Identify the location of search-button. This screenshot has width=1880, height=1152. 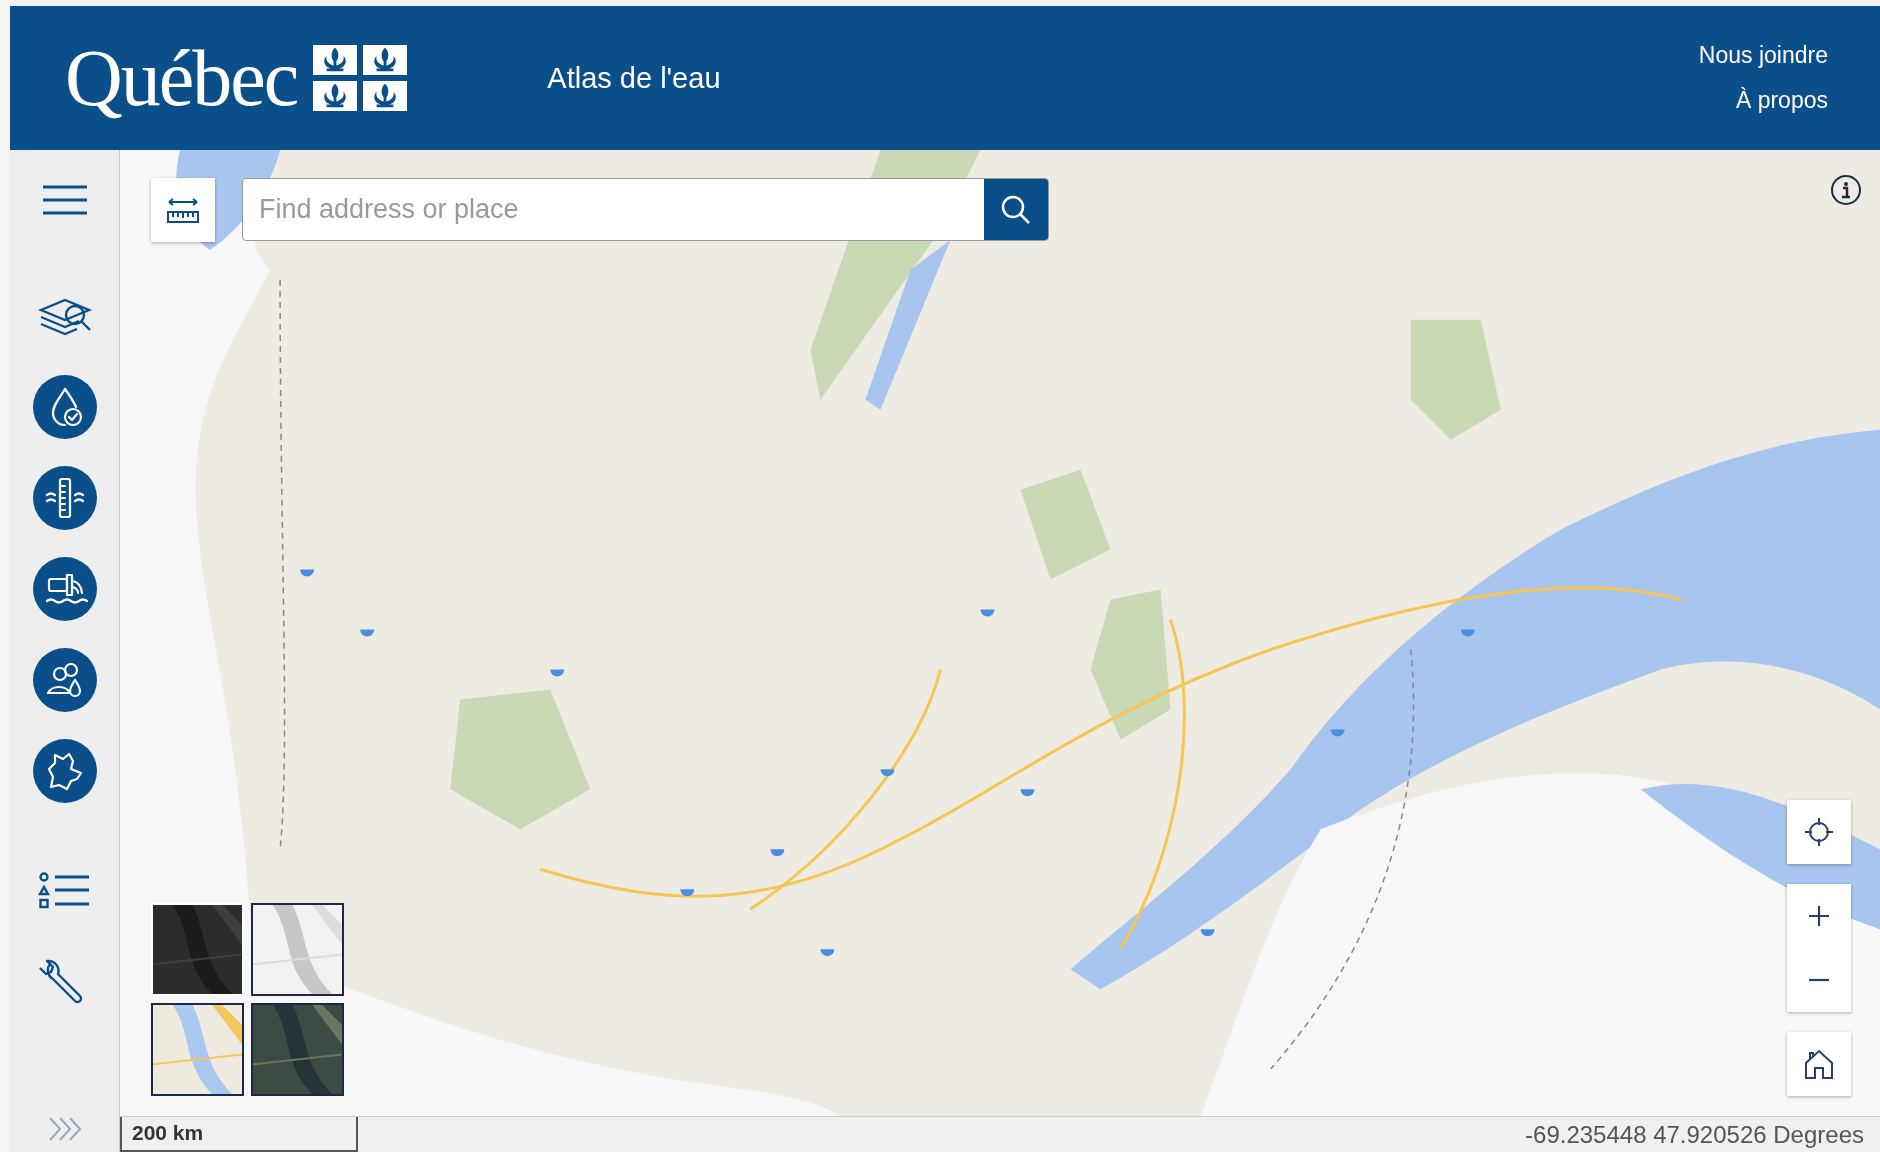
(1016, 209).